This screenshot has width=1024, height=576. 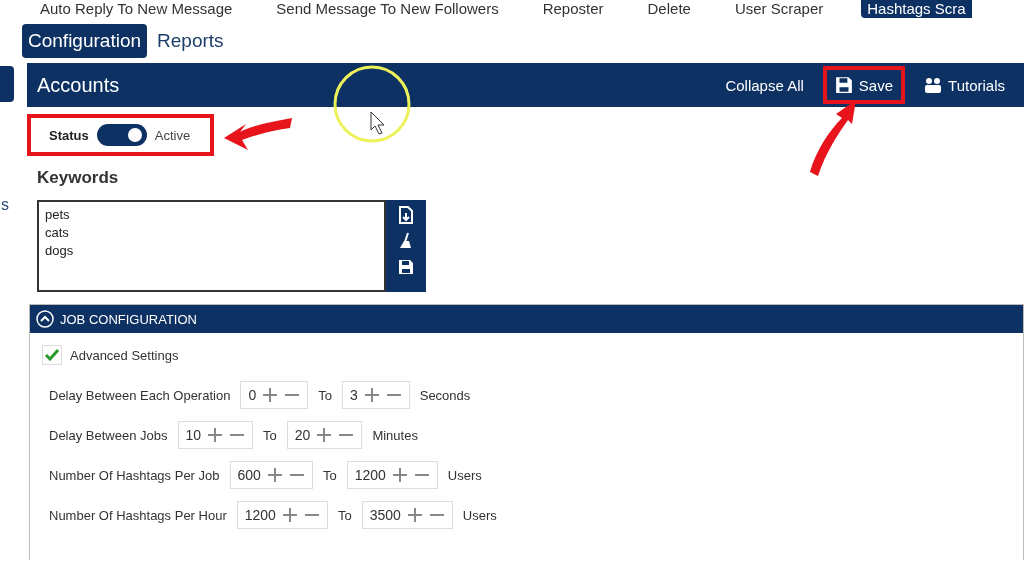 What do you see at coordinates (258, 134) in the screenshot?
I see `arrow-annotation` at bounding box center [258, 134].